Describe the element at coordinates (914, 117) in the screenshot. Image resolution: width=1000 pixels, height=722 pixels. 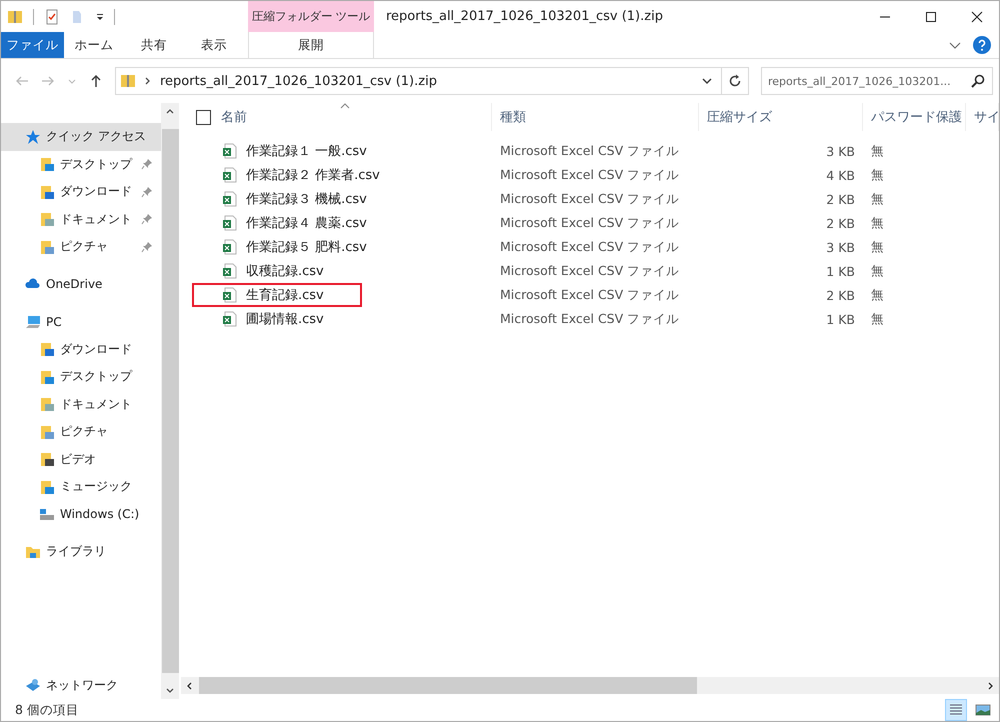
I see `column-header: パスワード保護` at that location.